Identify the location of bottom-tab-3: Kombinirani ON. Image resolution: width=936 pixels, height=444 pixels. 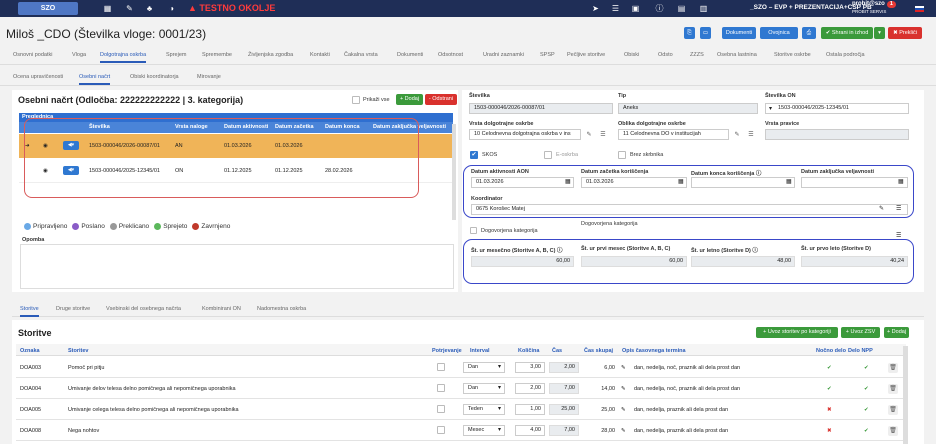
(221, 309).